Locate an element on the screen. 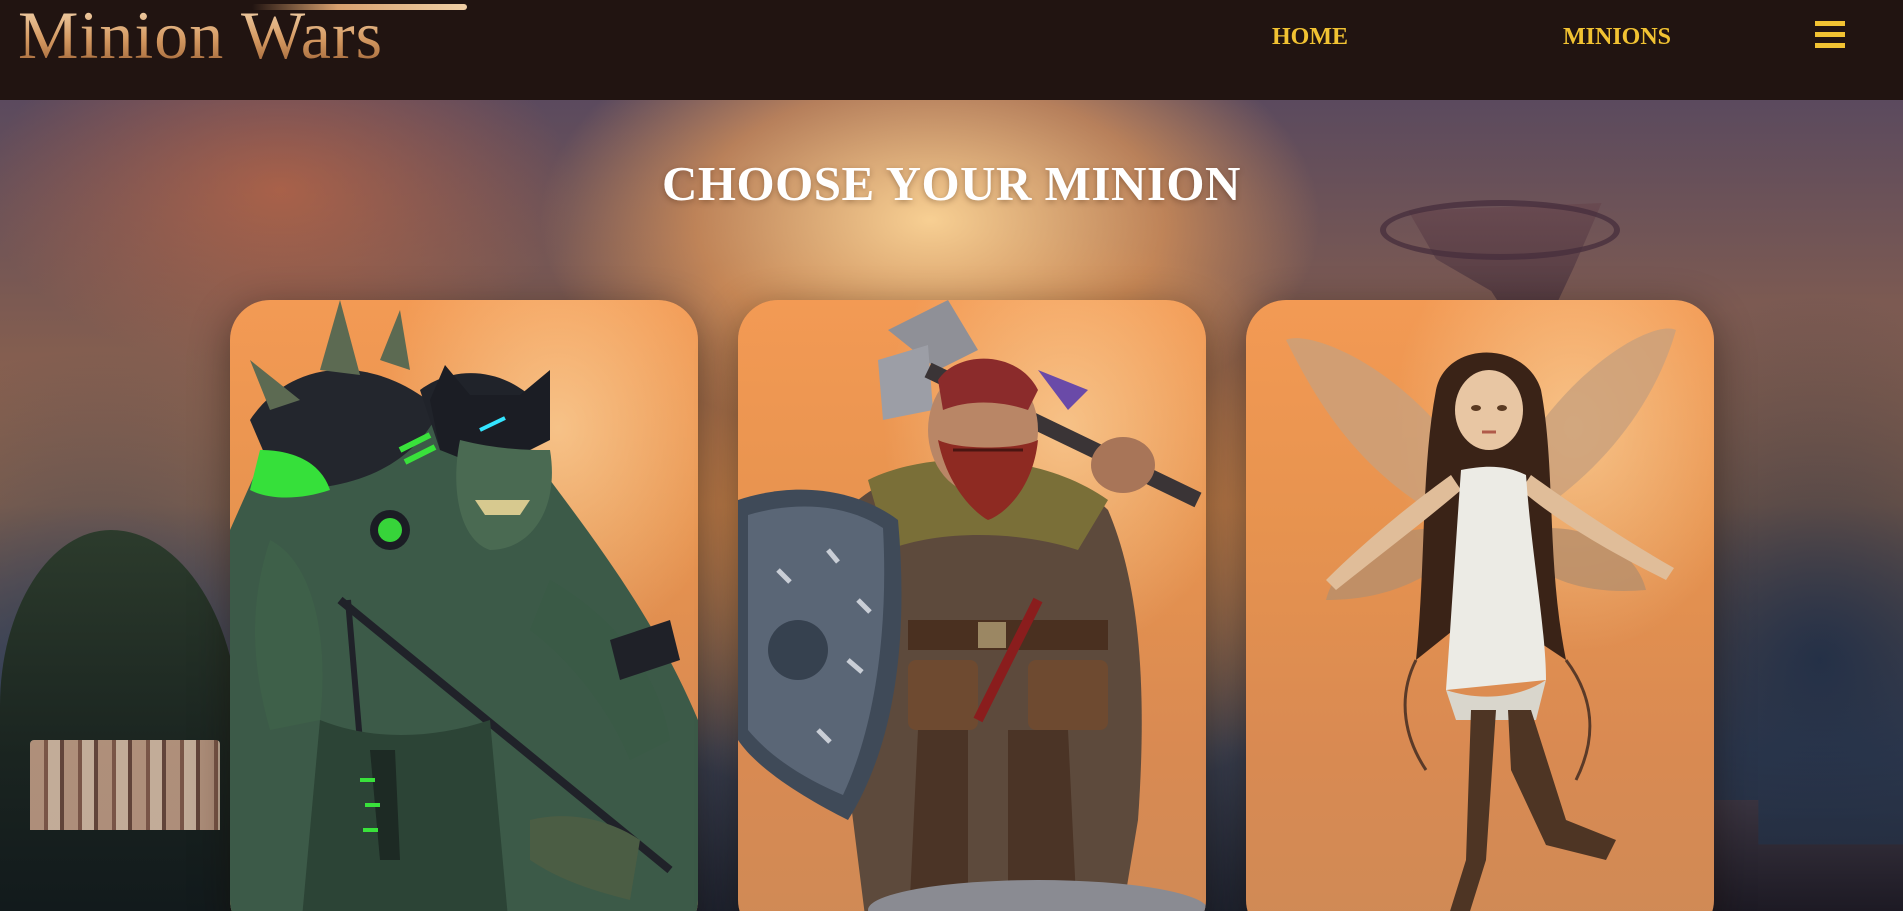  logo-swash is located at coordinates (359, 7).